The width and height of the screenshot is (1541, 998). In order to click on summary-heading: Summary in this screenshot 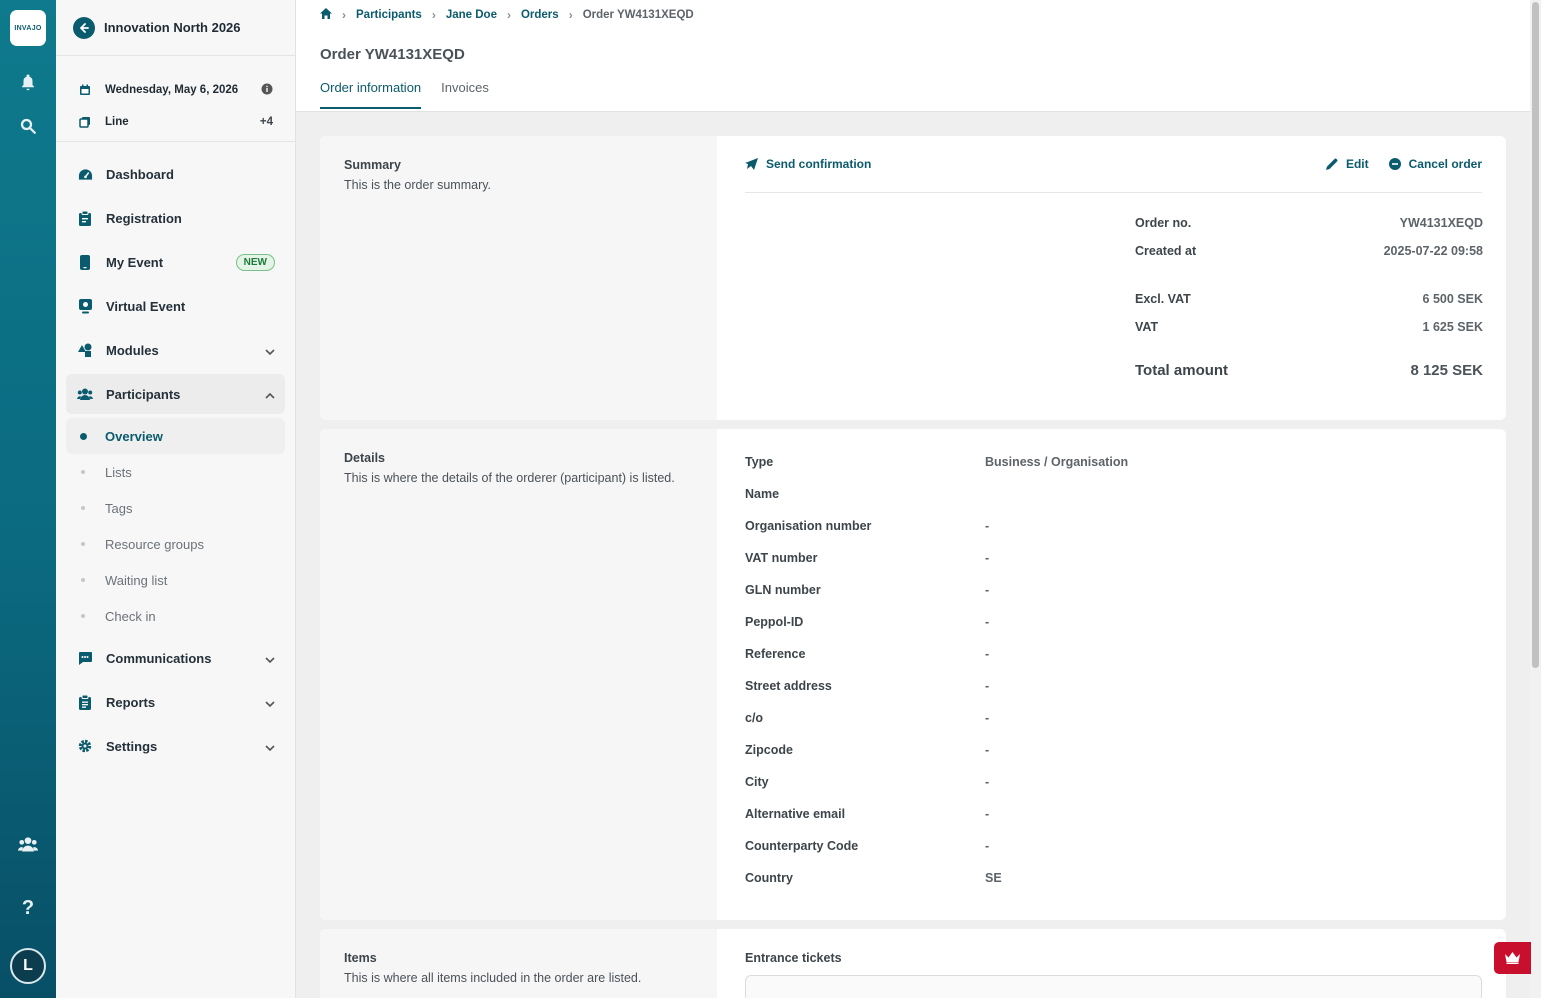, I will do `click(372, 165)`.